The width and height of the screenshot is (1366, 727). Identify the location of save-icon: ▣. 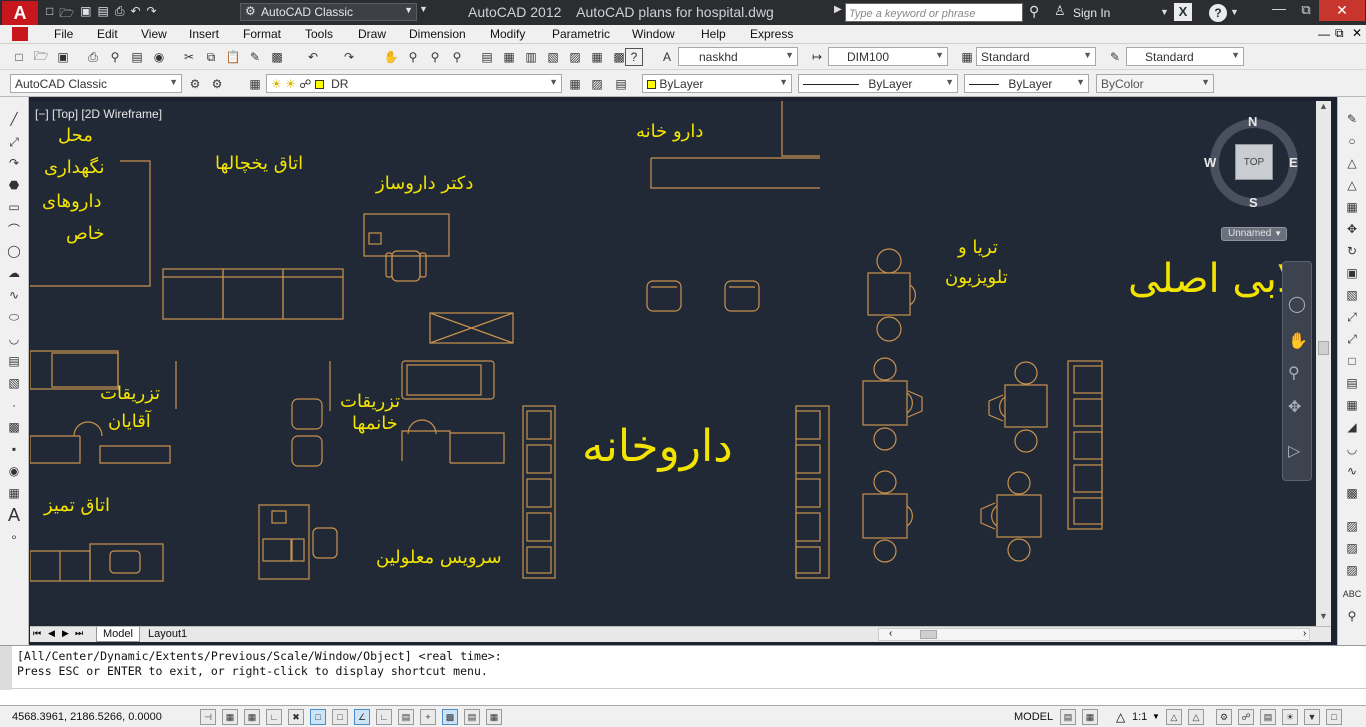
(63, 57).